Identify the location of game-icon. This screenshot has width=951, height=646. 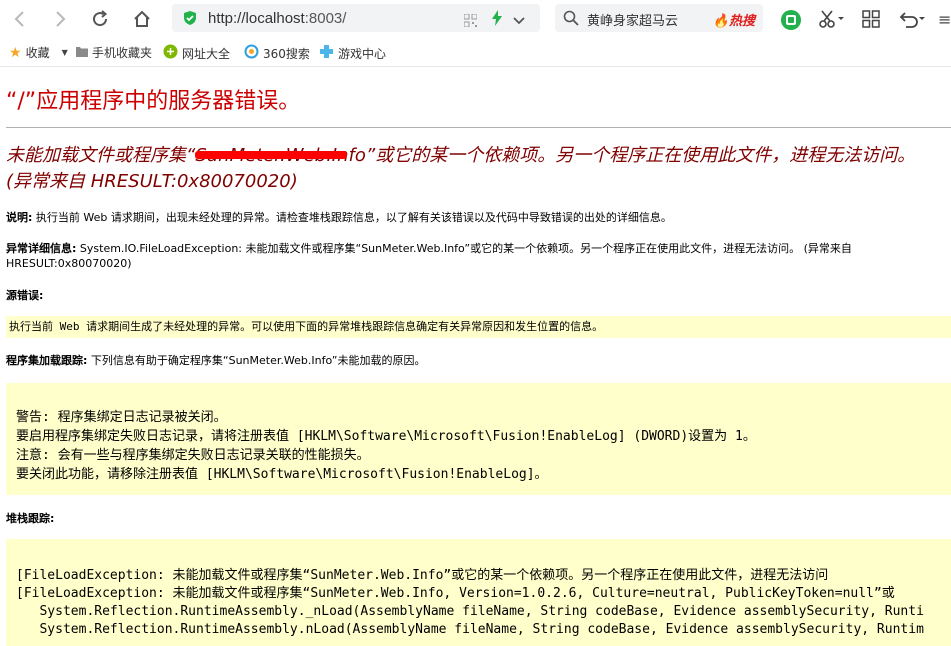
(326, 53).